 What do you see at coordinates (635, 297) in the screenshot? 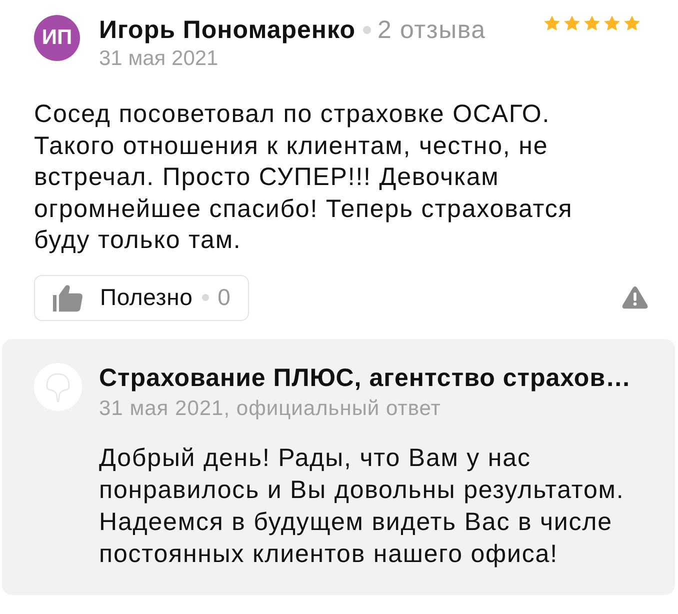
I see `warning-icon` at bounding box center [635, 297].